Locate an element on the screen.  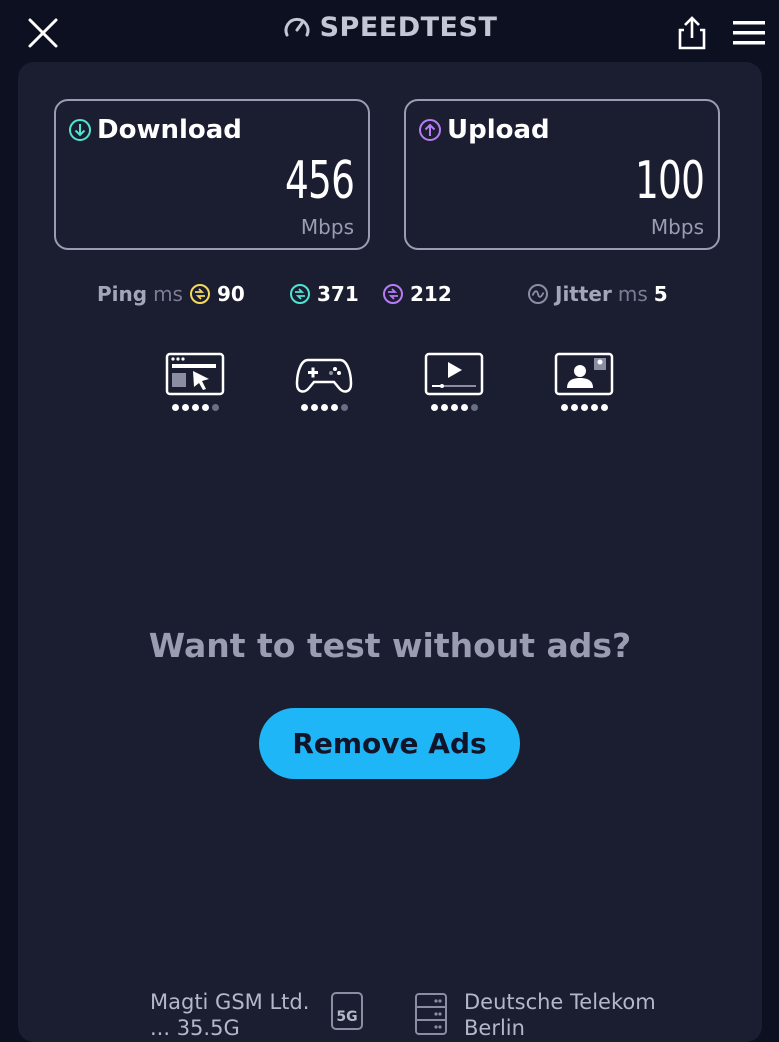
ping-idle-icon is located at coordinates (199, 294).